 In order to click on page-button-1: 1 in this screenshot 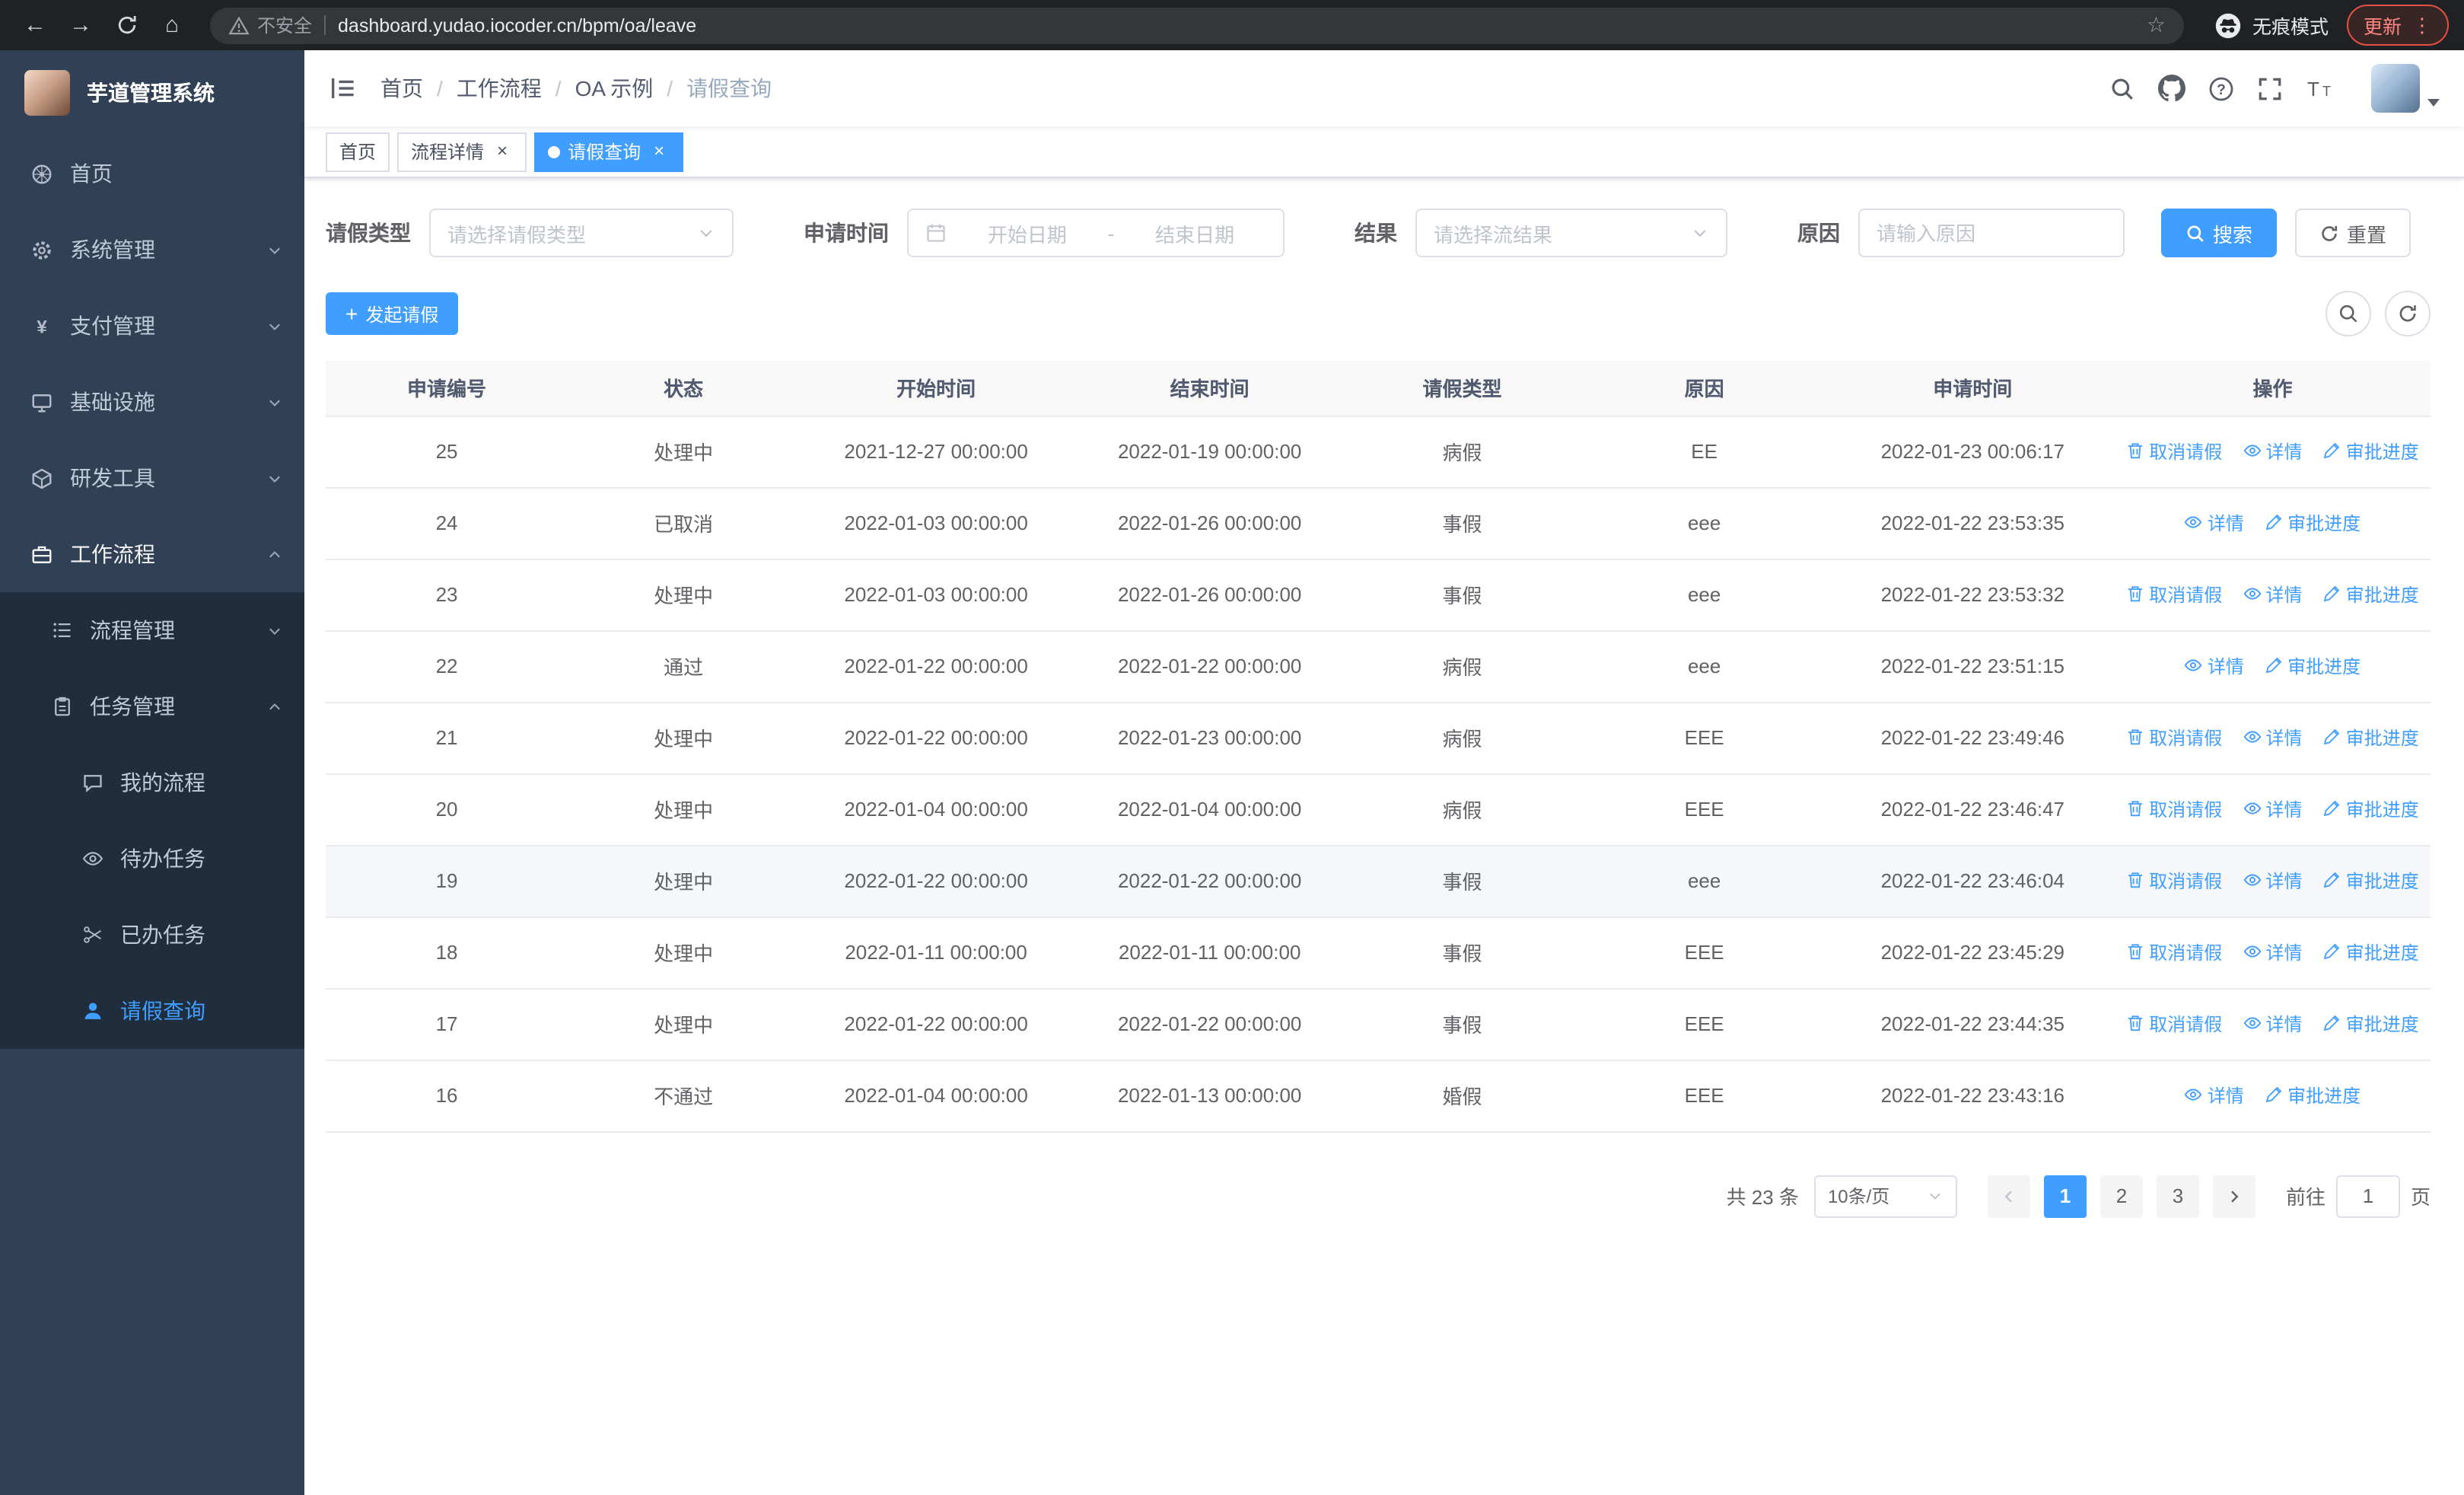, I will do `click(2065, 1196)`.